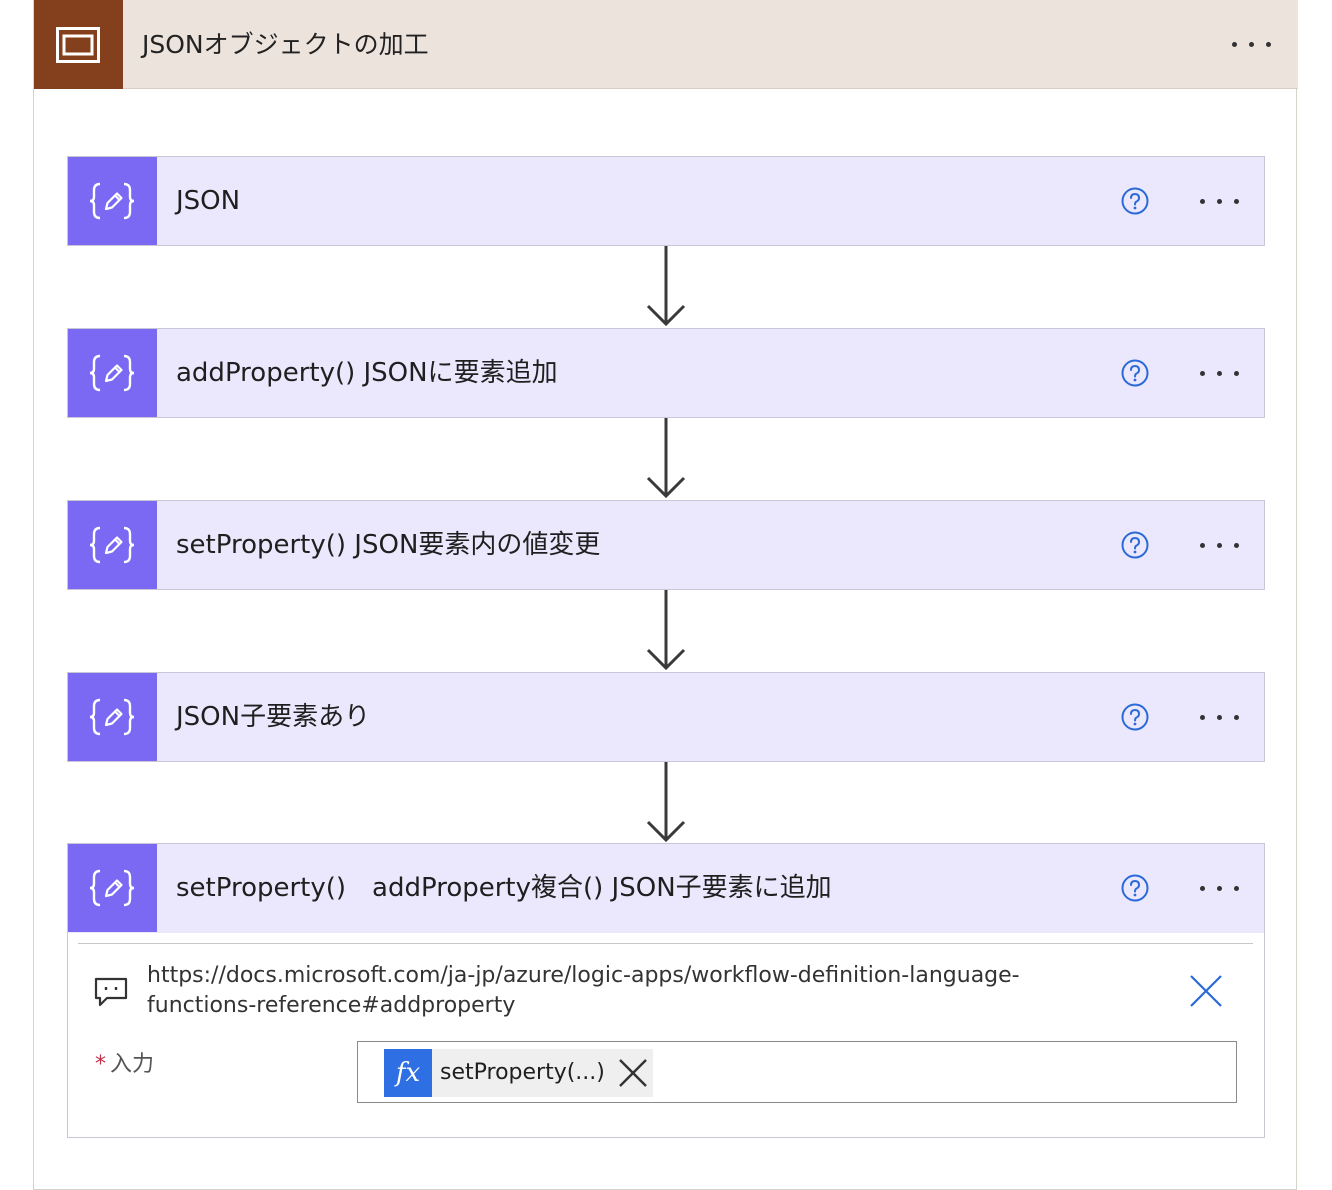 This screenshot has height=1190, width=1332. What do you see at coordinates (666, 373) in the screenshot?
I see `action-card-addproperty: addProperty() JSONに要素追加` at bounding box center [666, 373].